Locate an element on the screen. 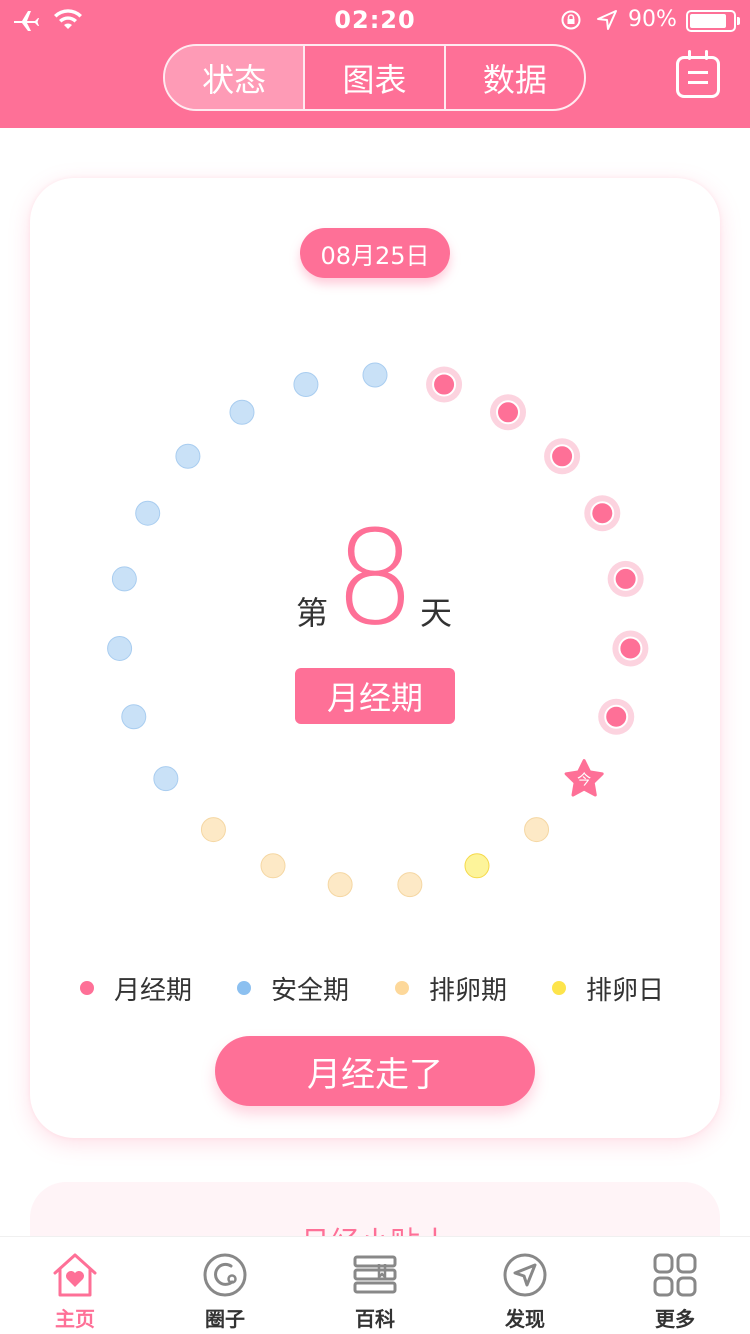 The image size is (750, 1334). cycle-day-display: 第 8 天 is located at coordinates (375, 583).